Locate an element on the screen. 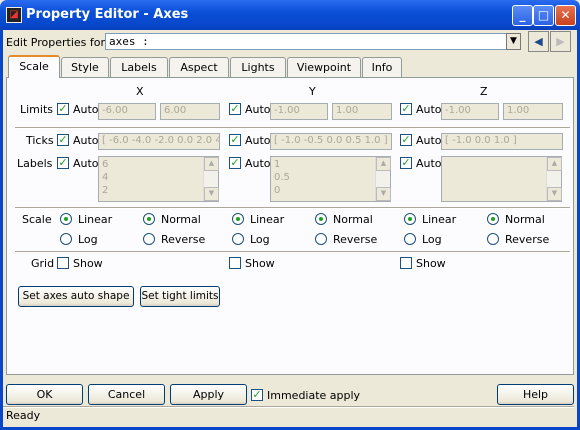 Image resolution: width=580 pixels, height=430 pixels. x-log-radio is located at coordinates (66, 239).